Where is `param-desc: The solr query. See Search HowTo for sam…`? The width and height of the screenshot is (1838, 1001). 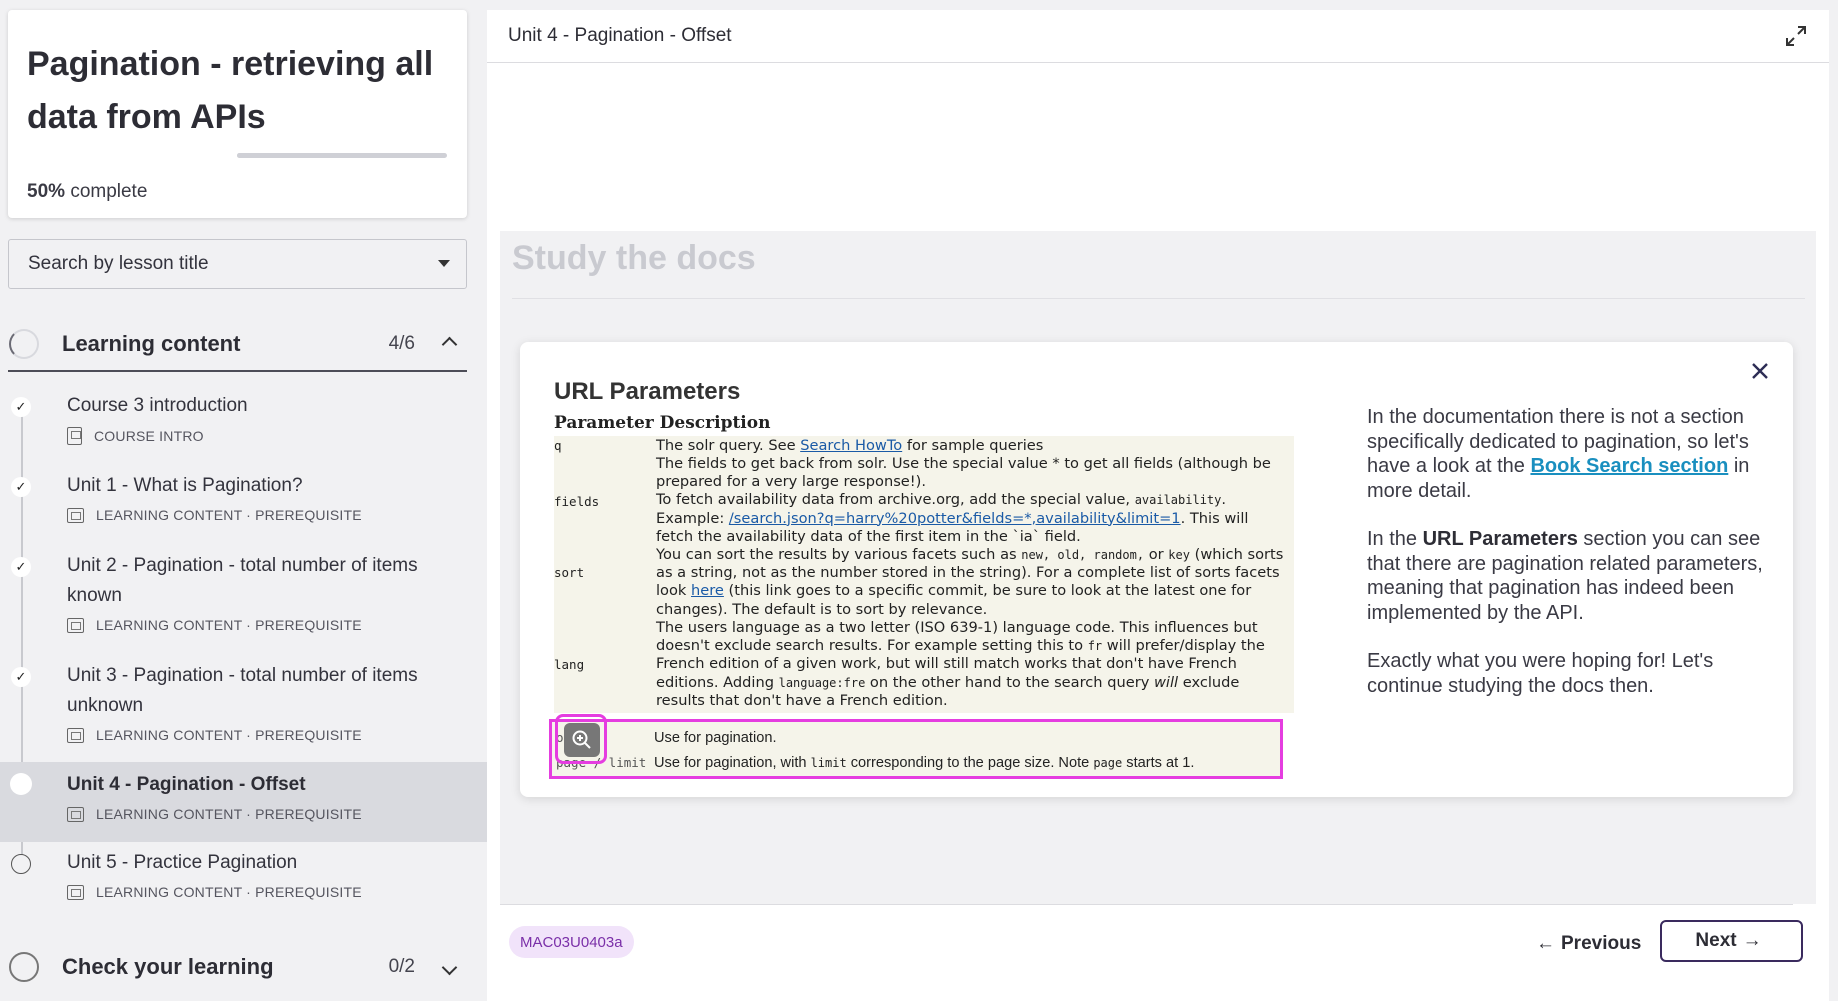
param-desc: The solr query. See Search HowTo for sam… is located at coordinates (850, 445).